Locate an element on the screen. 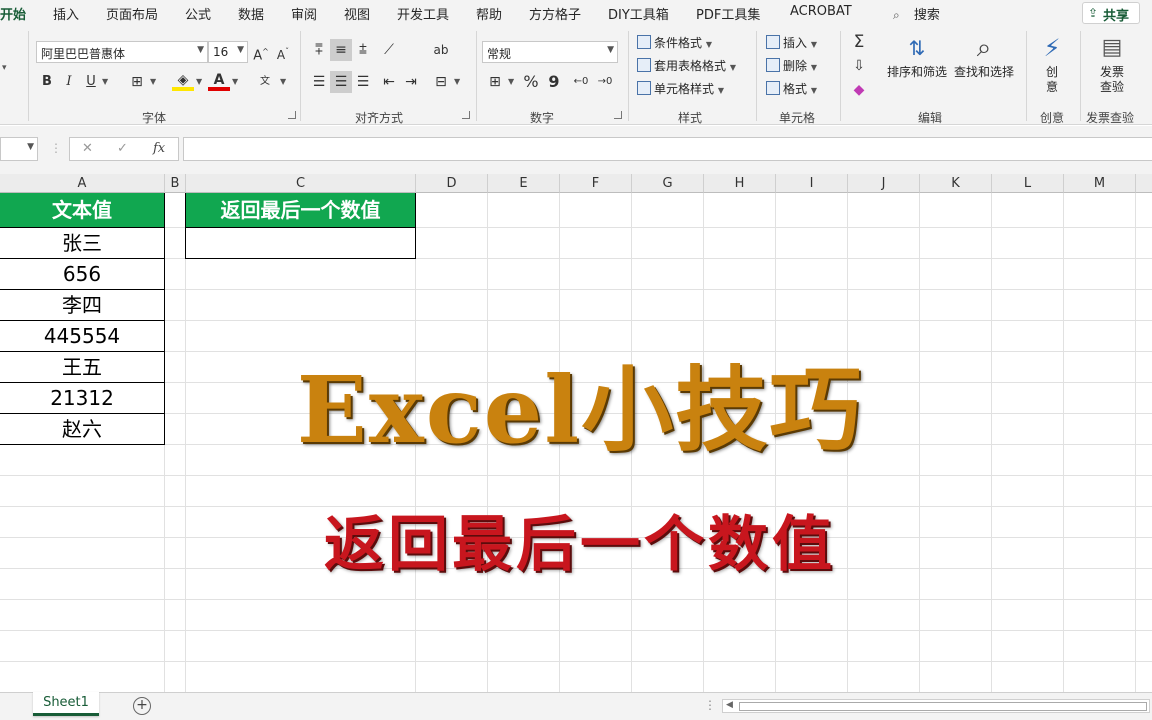  clipboard-collapsed-chevron: ▾ is located at coordinates (4, 68).